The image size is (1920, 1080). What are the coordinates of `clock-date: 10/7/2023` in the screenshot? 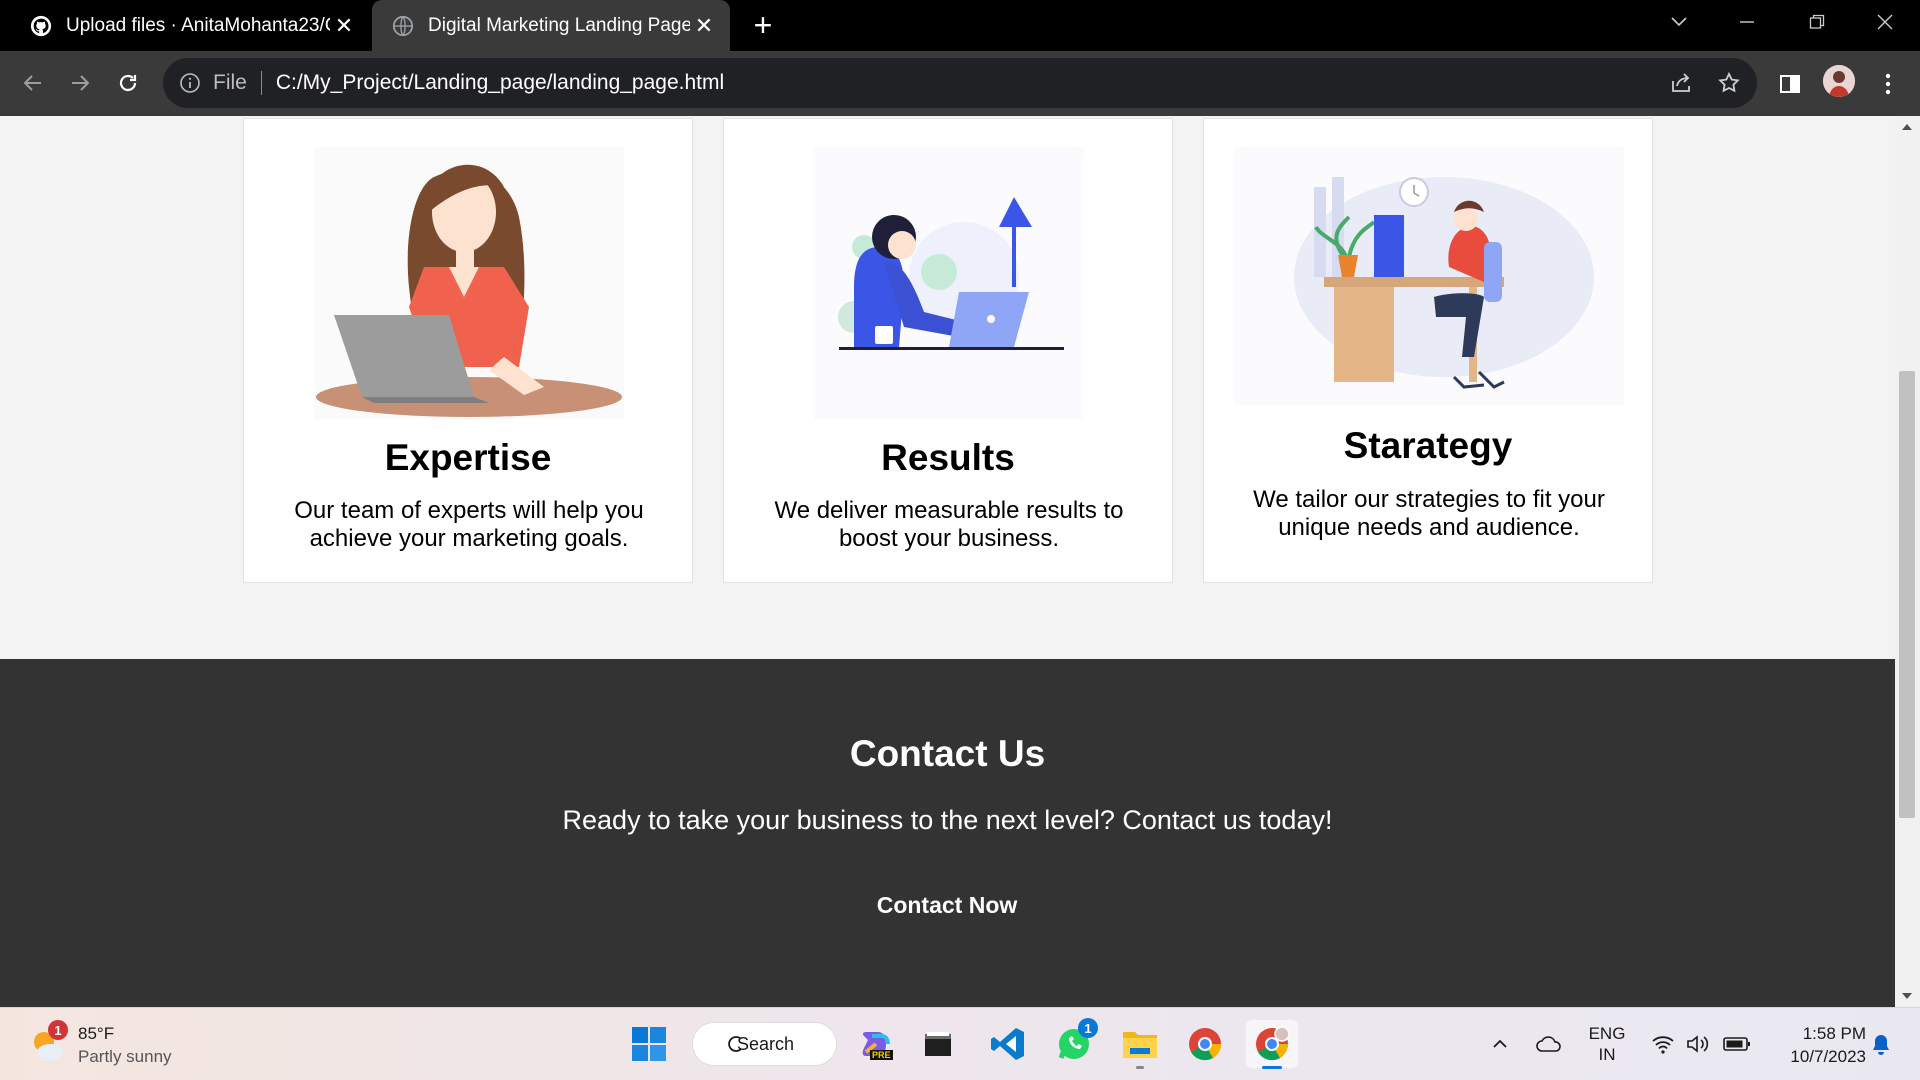 It's located at (1828, 1056).